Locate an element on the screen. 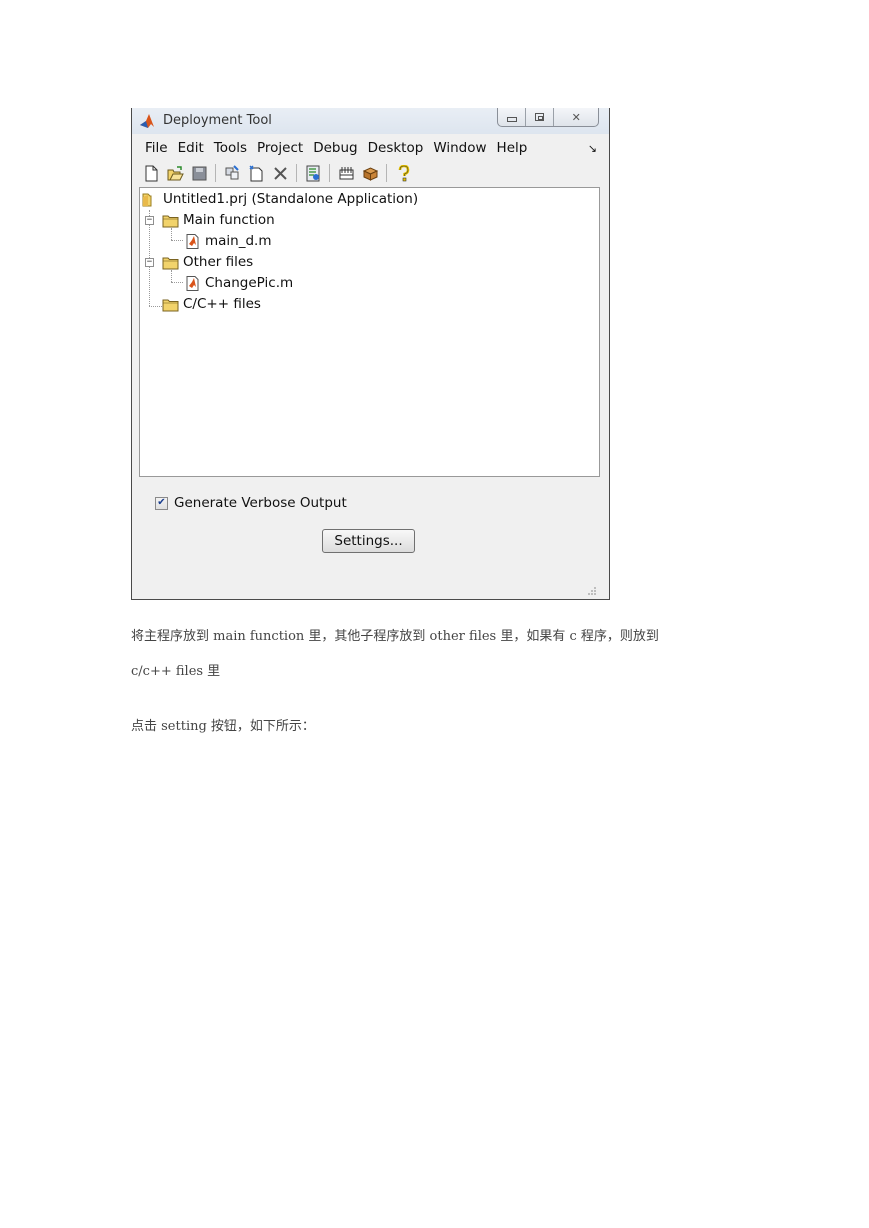  minimize-button is located at coordinates (511, 117).